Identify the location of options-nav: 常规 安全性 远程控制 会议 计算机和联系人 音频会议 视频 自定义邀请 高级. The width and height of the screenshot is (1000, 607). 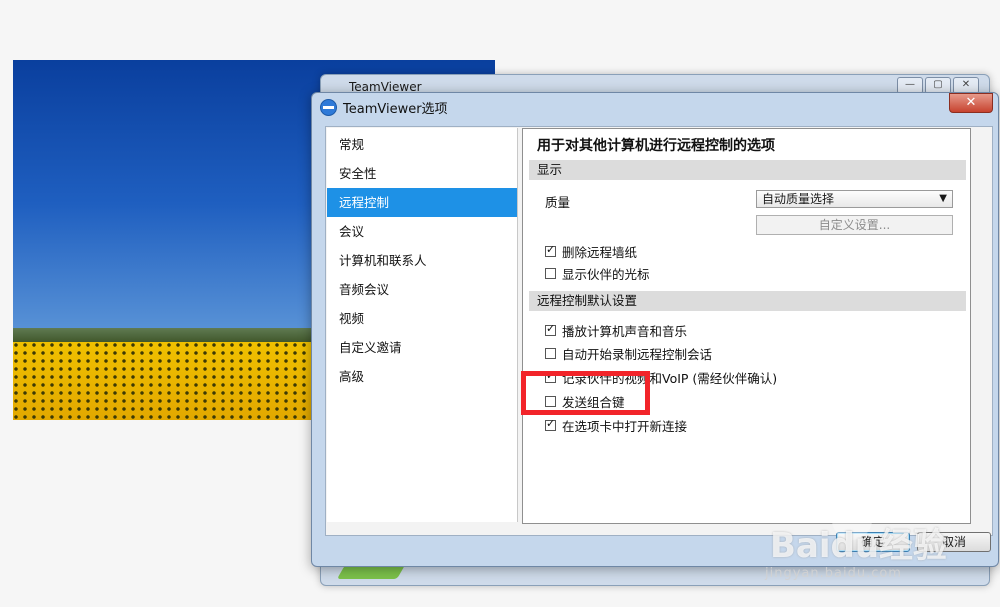
(422, 325).